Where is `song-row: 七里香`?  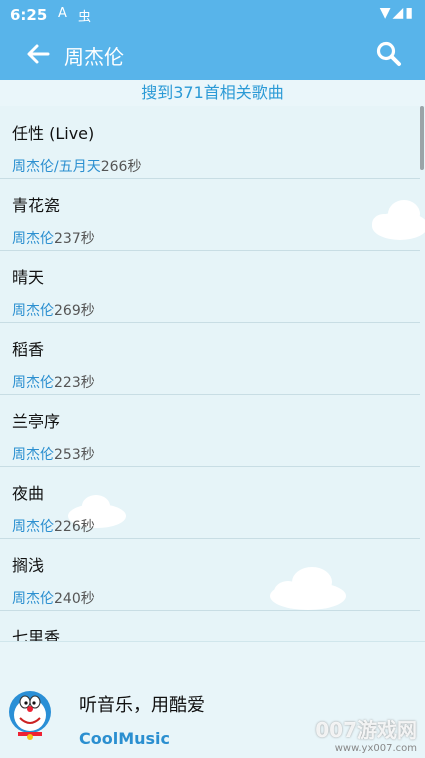 song-row: 七里香 is located at coordinates (210, 625).